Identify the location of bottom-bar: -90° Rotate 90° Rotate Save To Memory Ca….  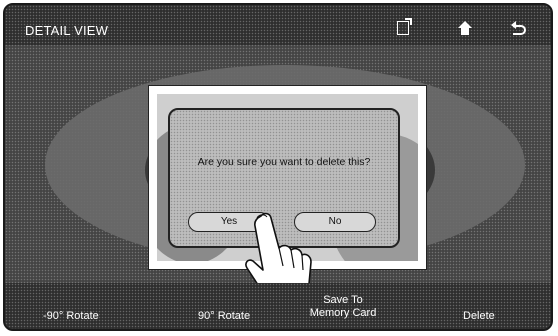
(278, 306).